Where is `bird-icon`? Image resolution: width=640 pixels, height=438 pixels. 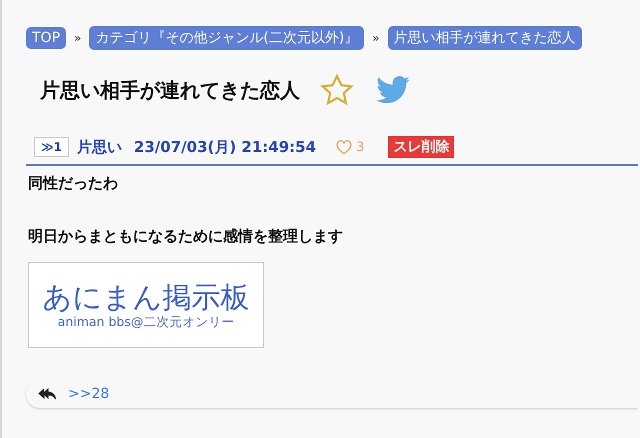 bird-icon is located at coordinates (393, 90).